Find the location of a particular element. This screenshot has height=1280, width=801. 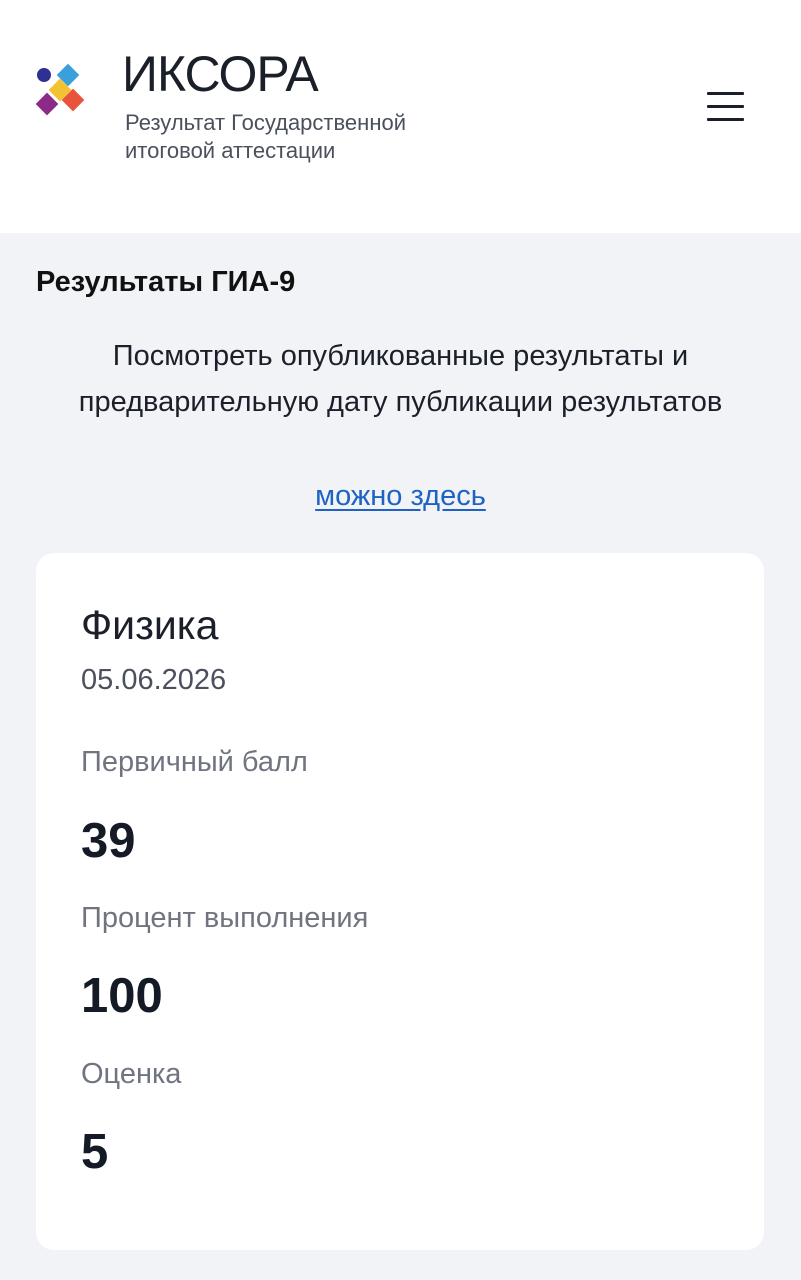

page-title: Результаты ГИА-9 is located at coordinates (166, 282).